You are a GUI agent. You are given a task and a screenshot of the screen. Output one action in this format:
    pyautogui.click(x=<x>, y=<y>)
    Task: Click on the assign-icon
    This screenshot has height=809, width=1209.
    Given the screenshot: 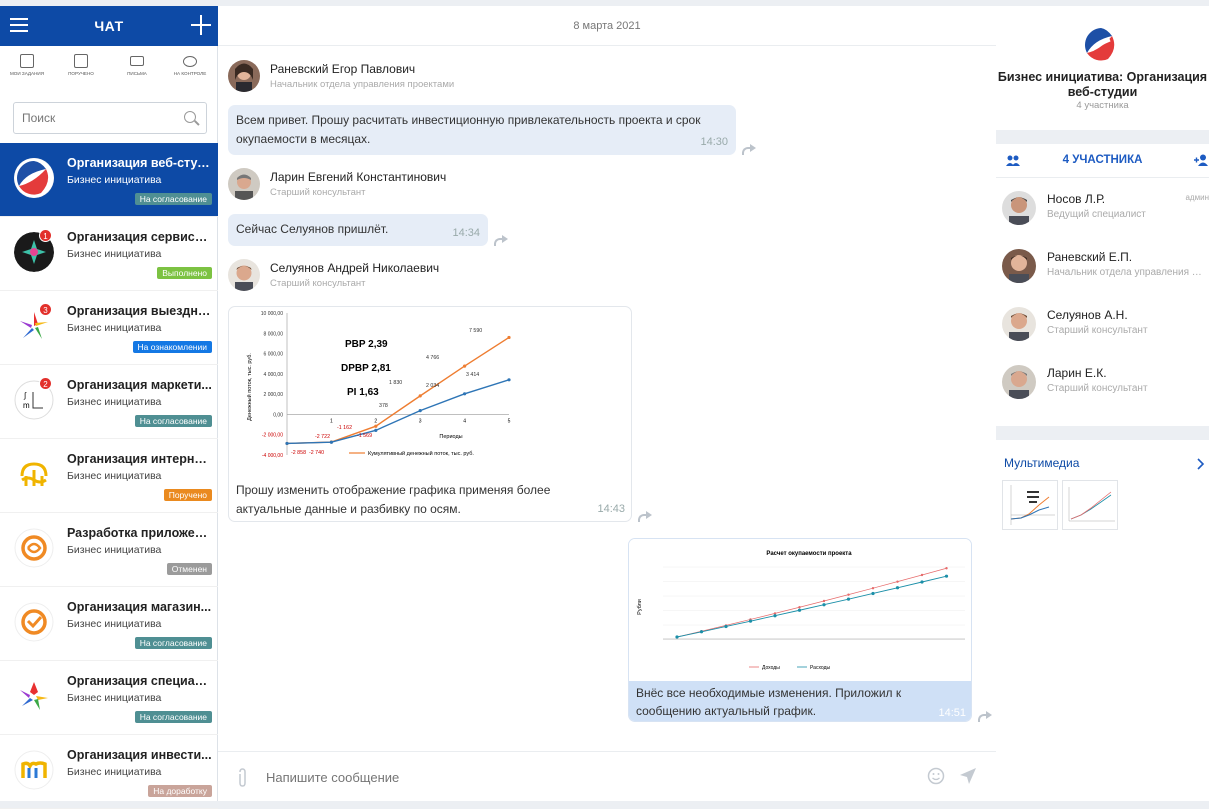 What is the action you would take?
    pyautogui.click(x=81, y=61)
    